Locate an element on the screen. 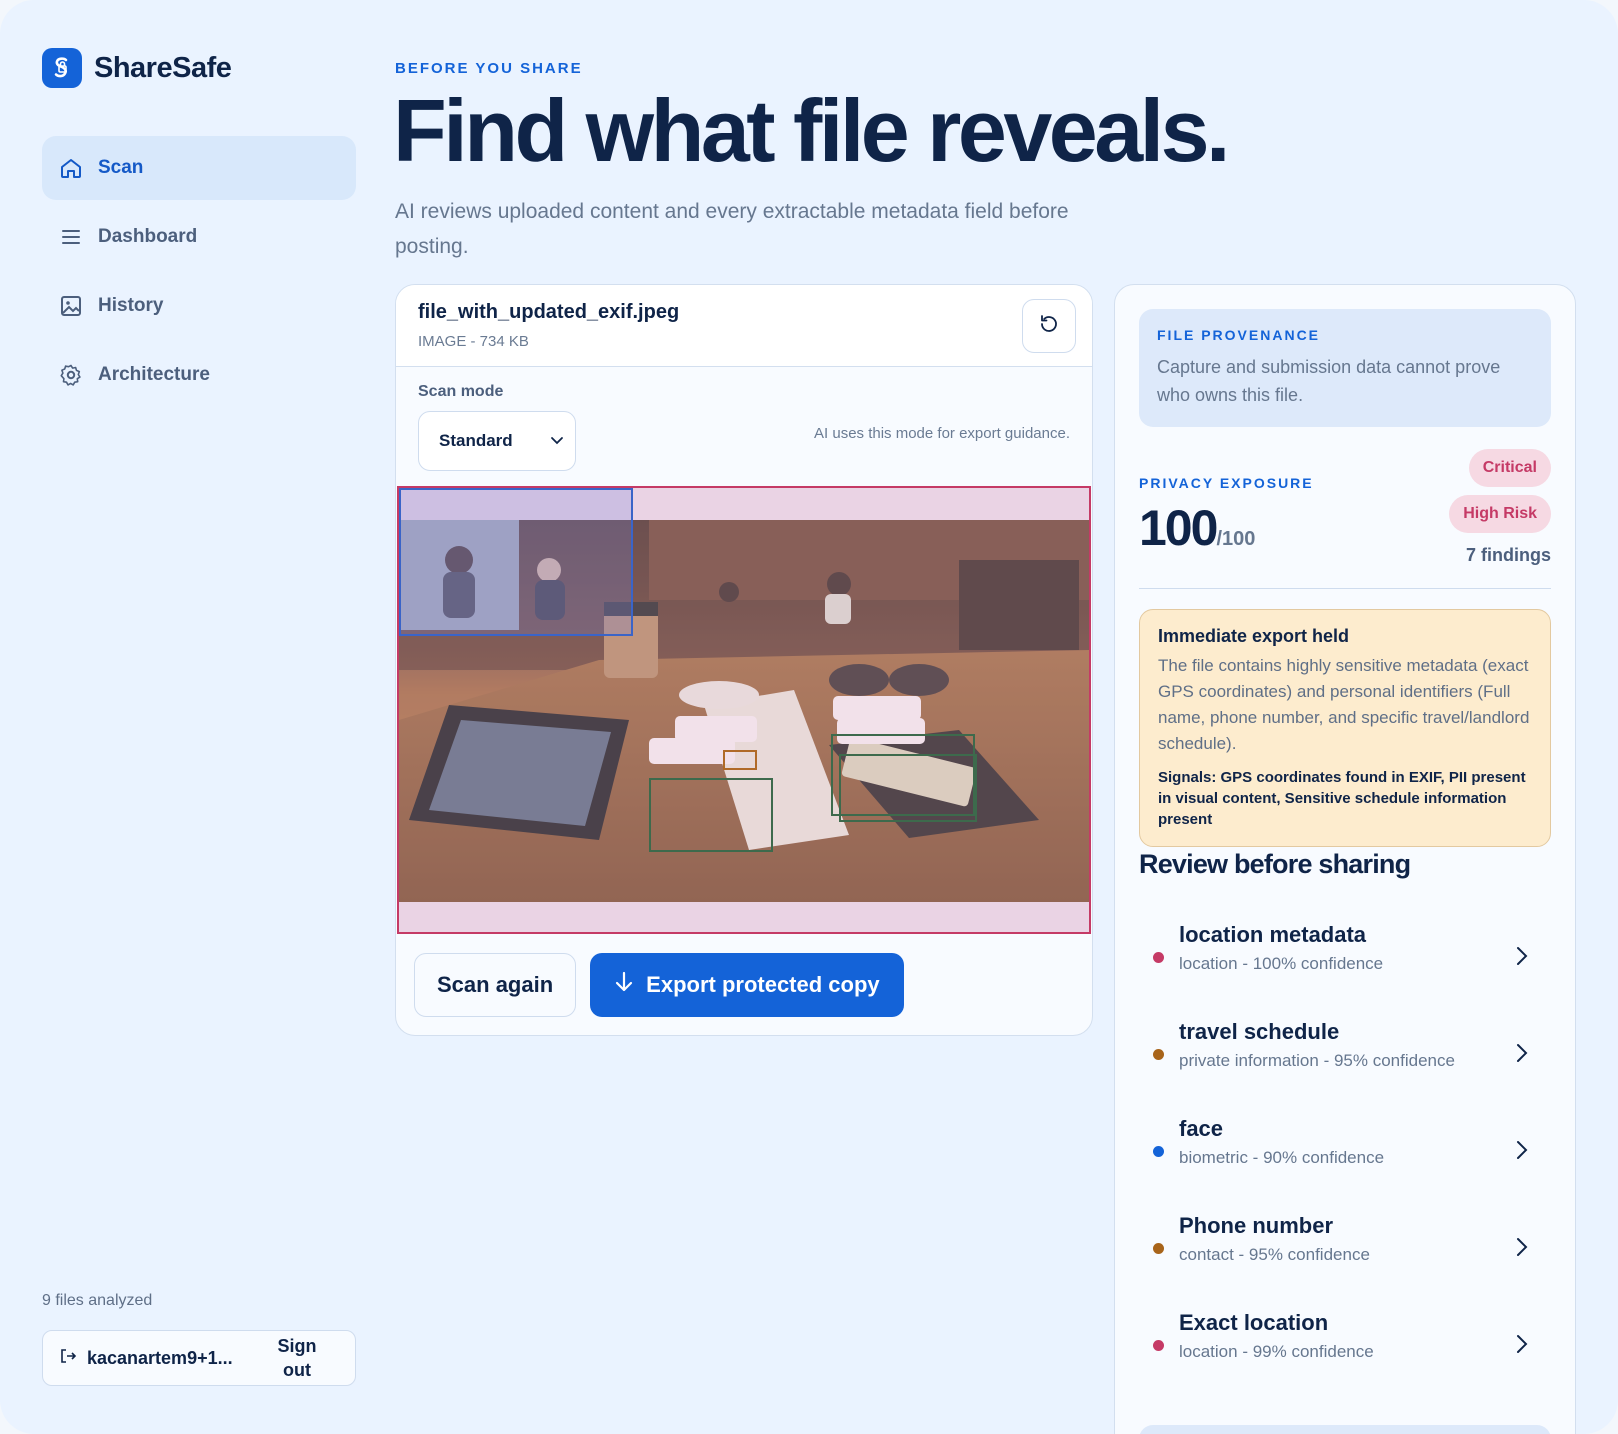 The width and height of the screenshot is (1618, 1434). action-row: Scan again Export protected copy is located at coordinates (659, 985).